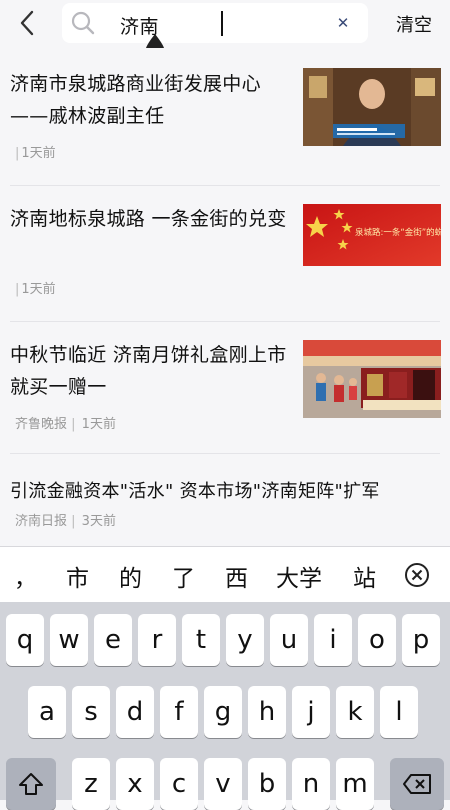 The height and width of the screenshot is (810, 450). What do you see at coordinates (25, 640) in the screenshot?
I see `key: q` at bounding box center [25, 640].